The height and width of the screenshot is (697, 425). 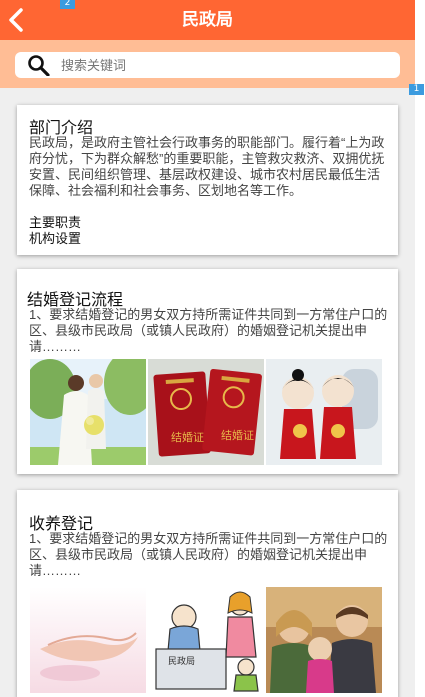 I want to click on debug-badge: 1, so click(x=416, y=89).